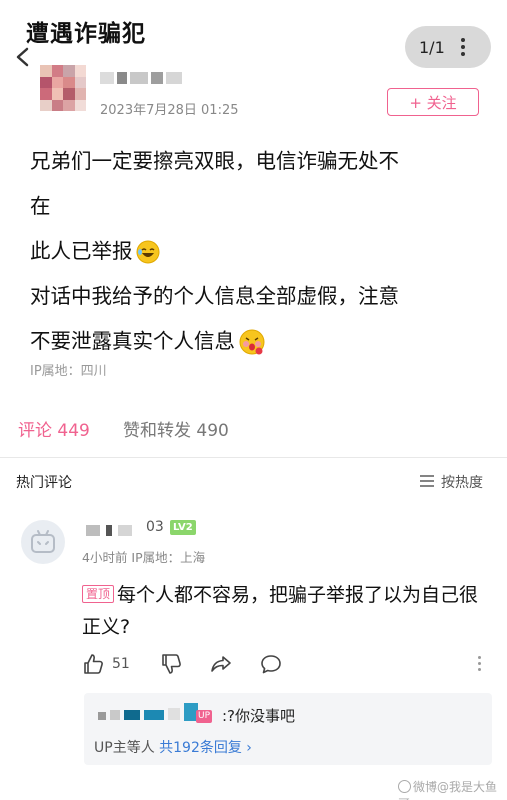  What do you see at coordinates (40, 206) in the screenshot?
I see `post-line: 在` at bounding box center [40, 206].